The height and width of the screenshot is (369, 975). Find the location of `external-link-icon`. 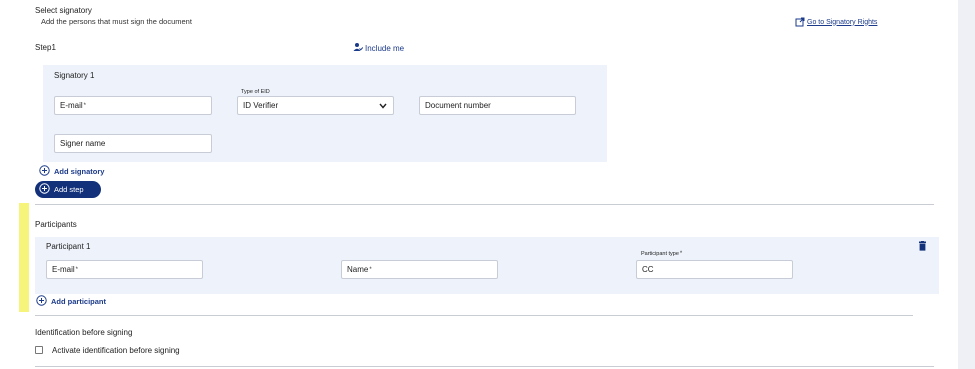

external-link-icon is located at coordinates (800, 22).